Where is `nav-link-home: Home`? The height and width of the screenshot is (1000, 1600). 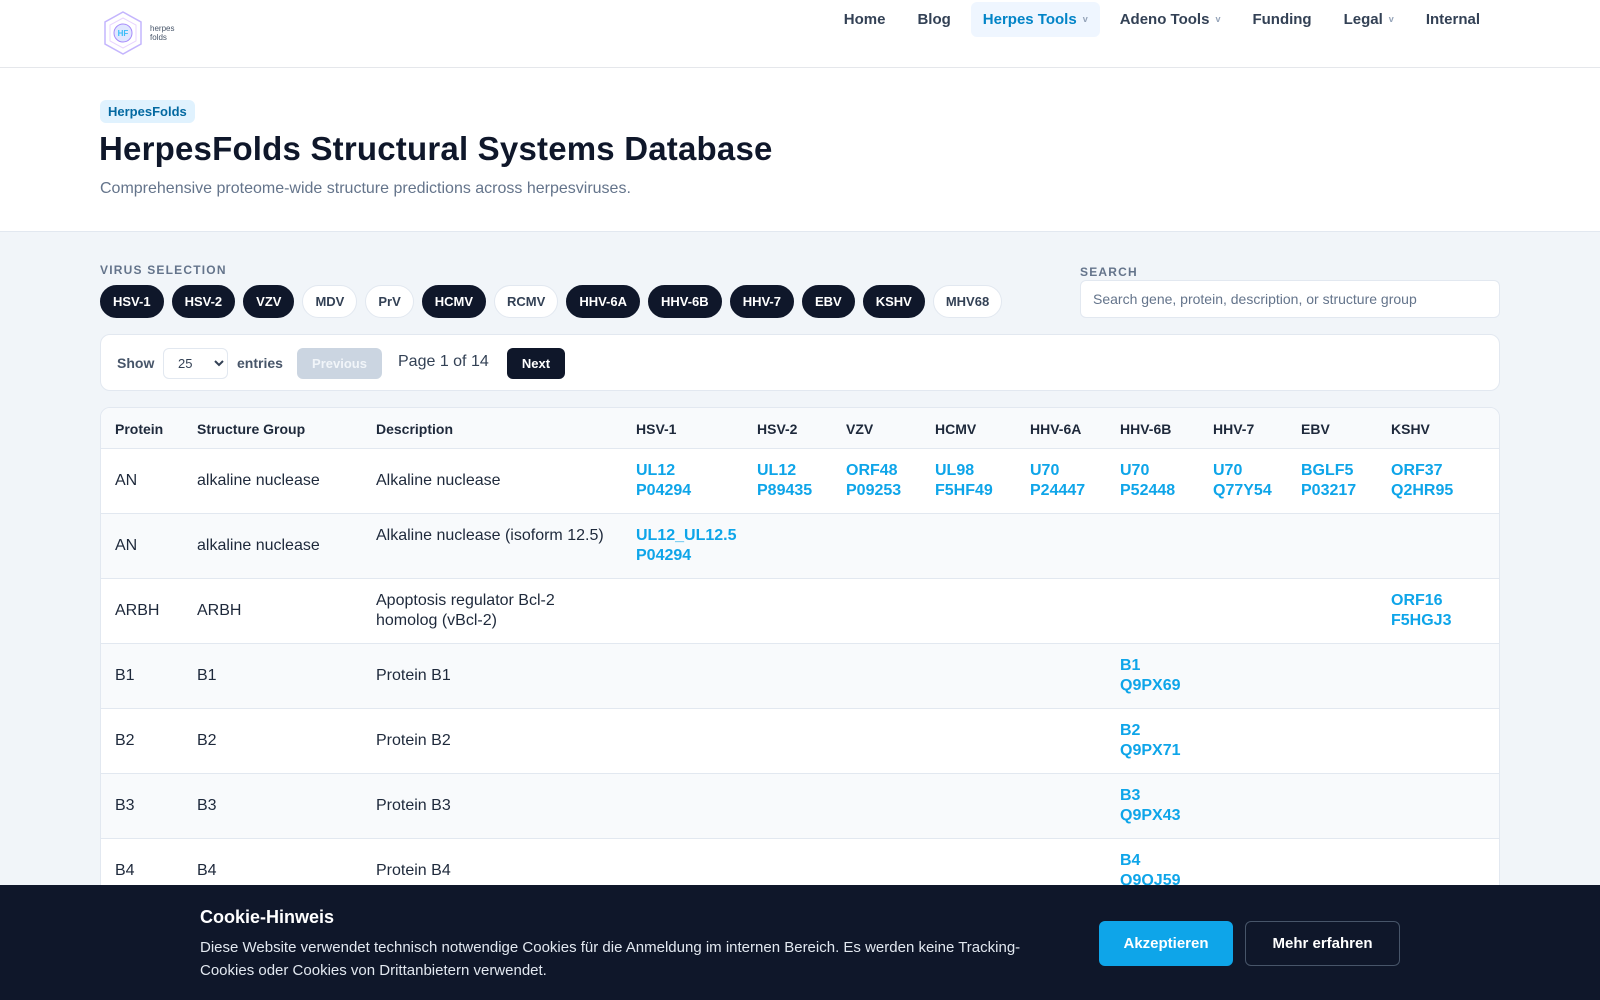 nav-link-home: Home is located at coordinates (865, 19).